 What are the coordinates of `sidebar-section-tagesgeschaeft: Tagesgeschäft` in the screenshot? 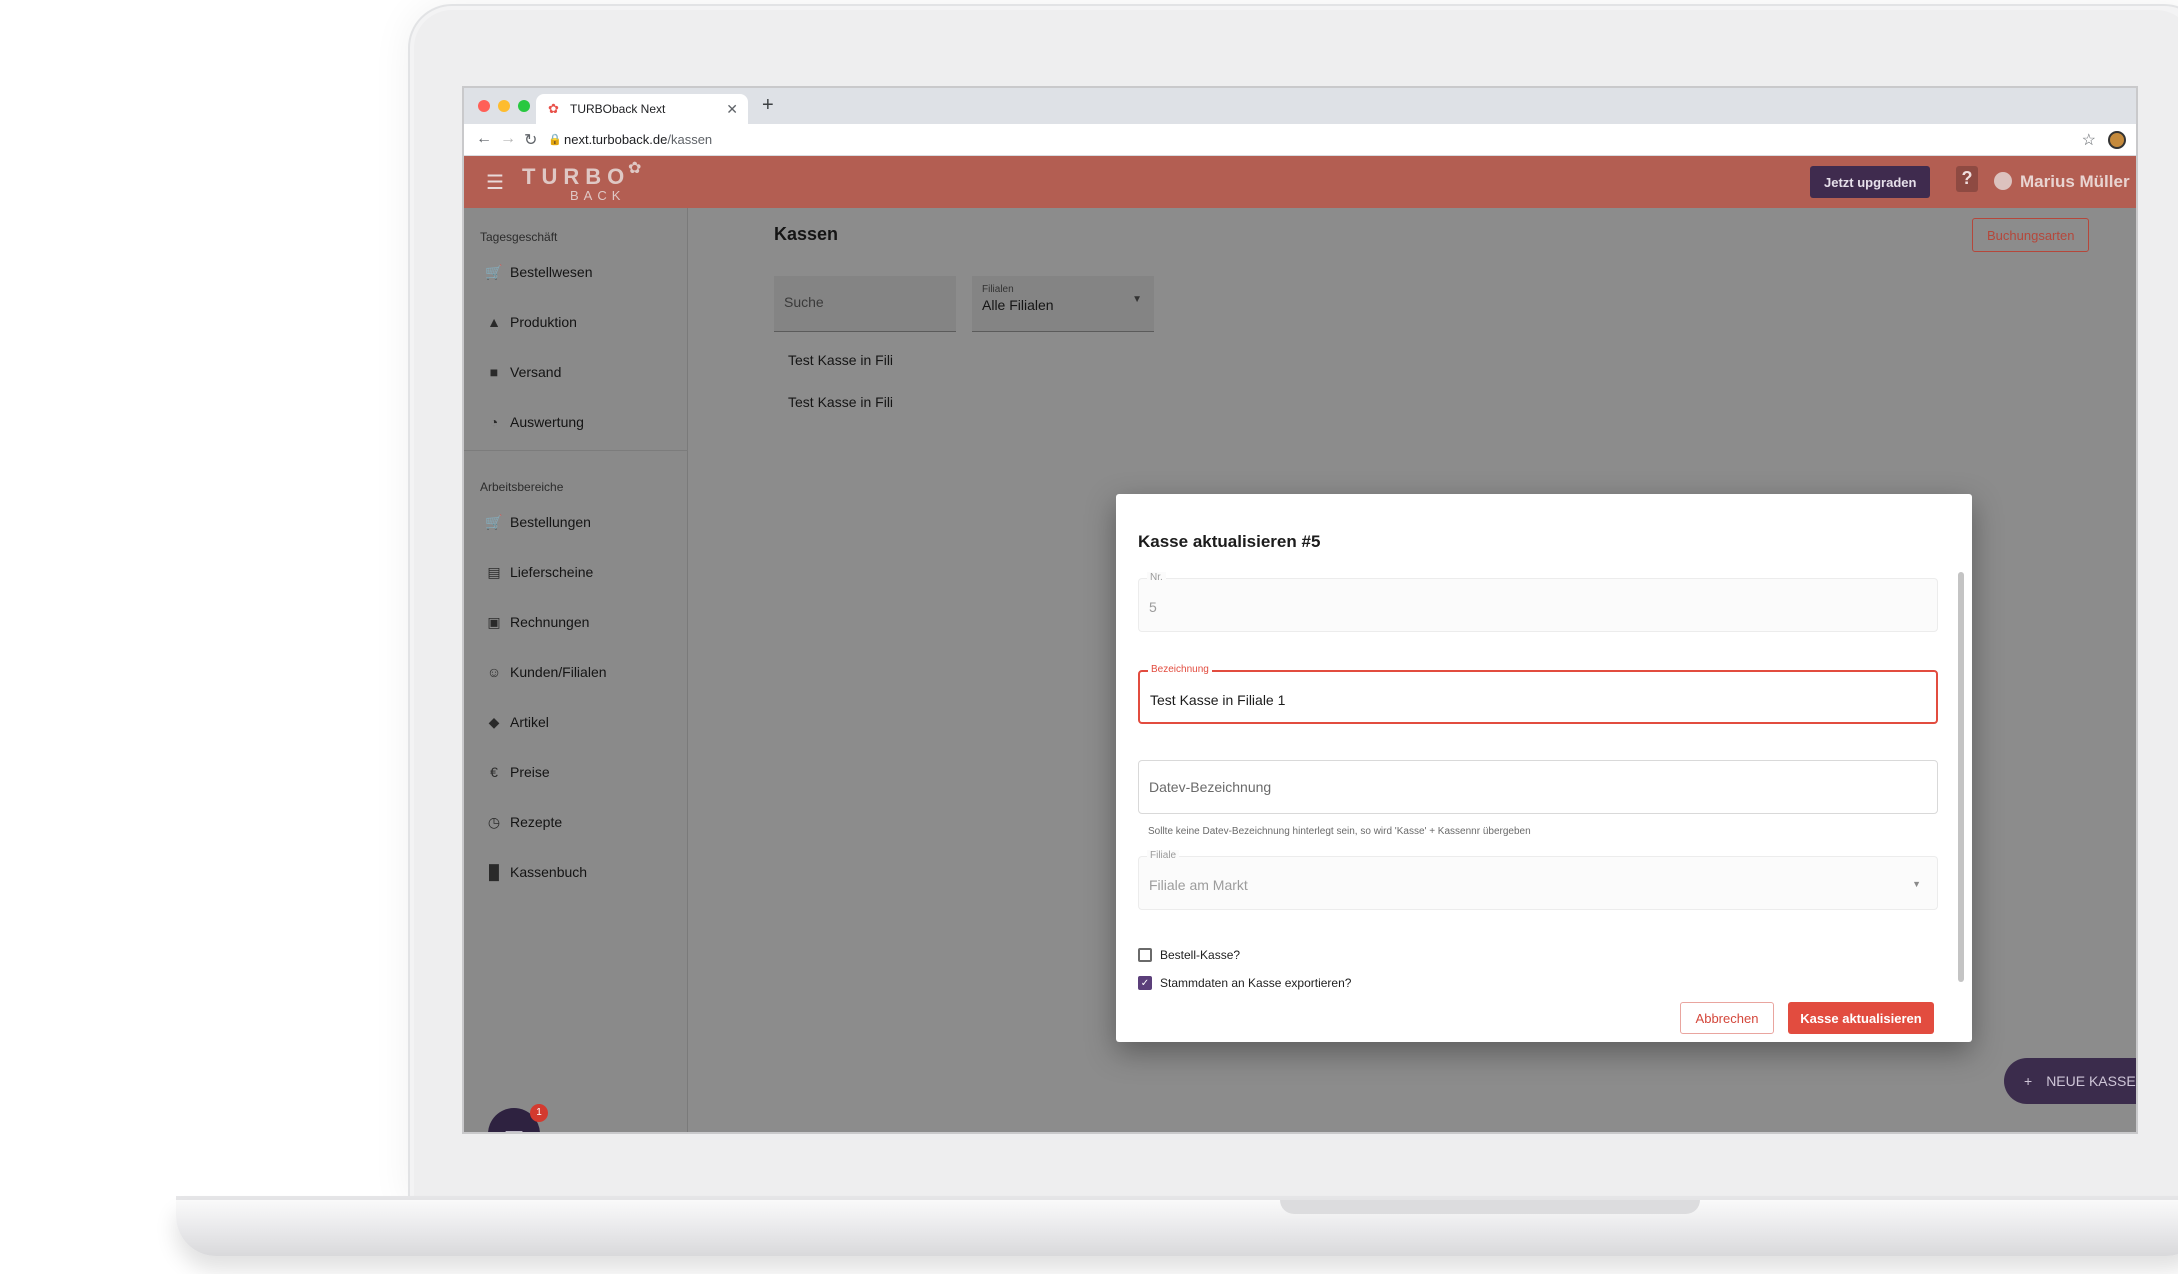 It's located at (519, 237).